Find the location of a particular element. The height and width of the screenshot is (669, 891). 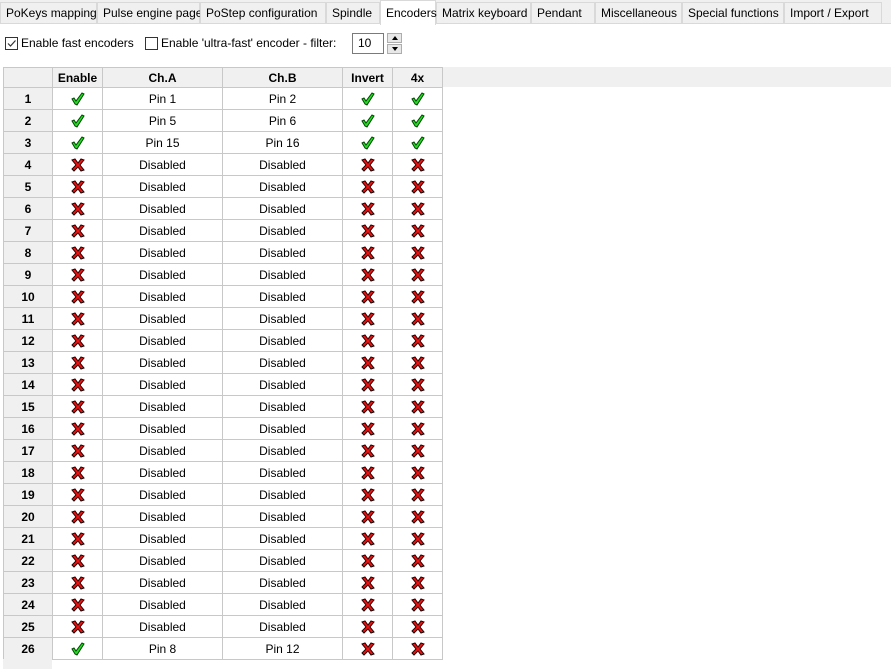

tab-spindle: Spindle is located at coordinates (353, 12).